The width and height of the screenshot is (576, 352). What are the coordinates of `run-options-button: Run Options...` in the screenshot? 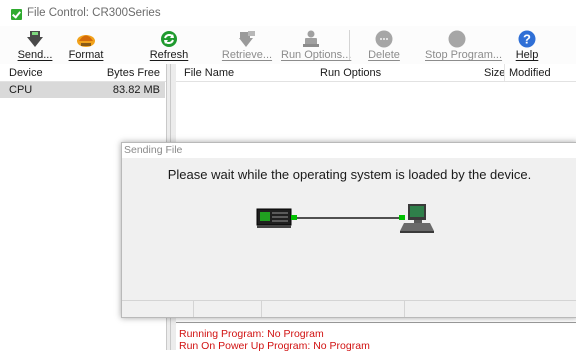 It's located at (316, 45).